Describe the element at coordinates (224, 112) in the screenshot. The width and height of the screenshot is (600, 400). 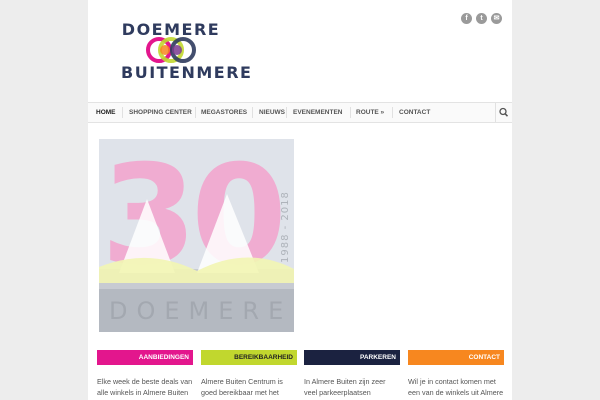
I see `nav-item-megastores: MEGASTORES` at that location.